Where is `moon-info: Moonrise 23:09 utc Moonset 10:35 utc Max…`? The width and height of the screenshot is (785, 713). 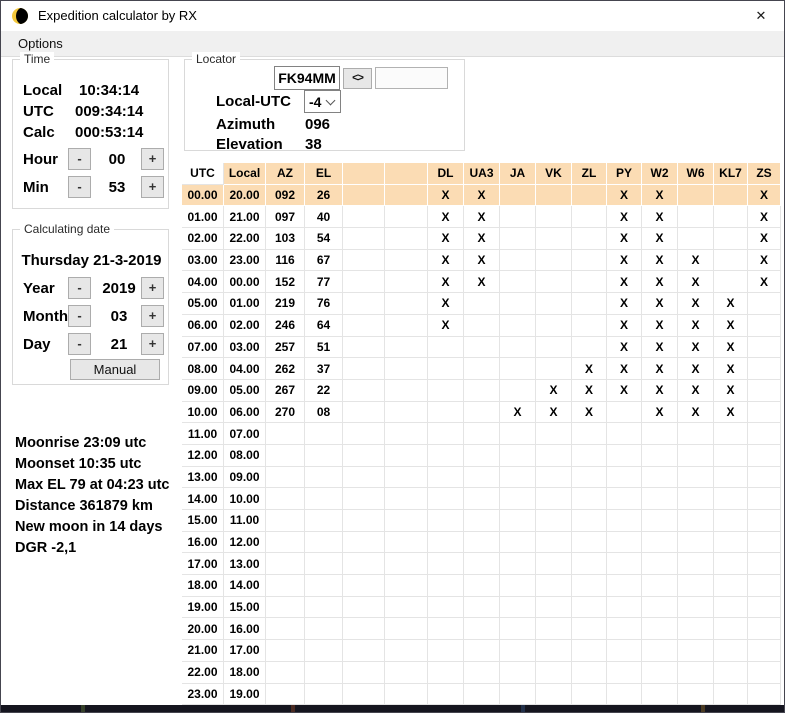 moon-info: Moonrise 23:09 utc Moonset 10:35 utc Max… is located at coordinates (92, 496).